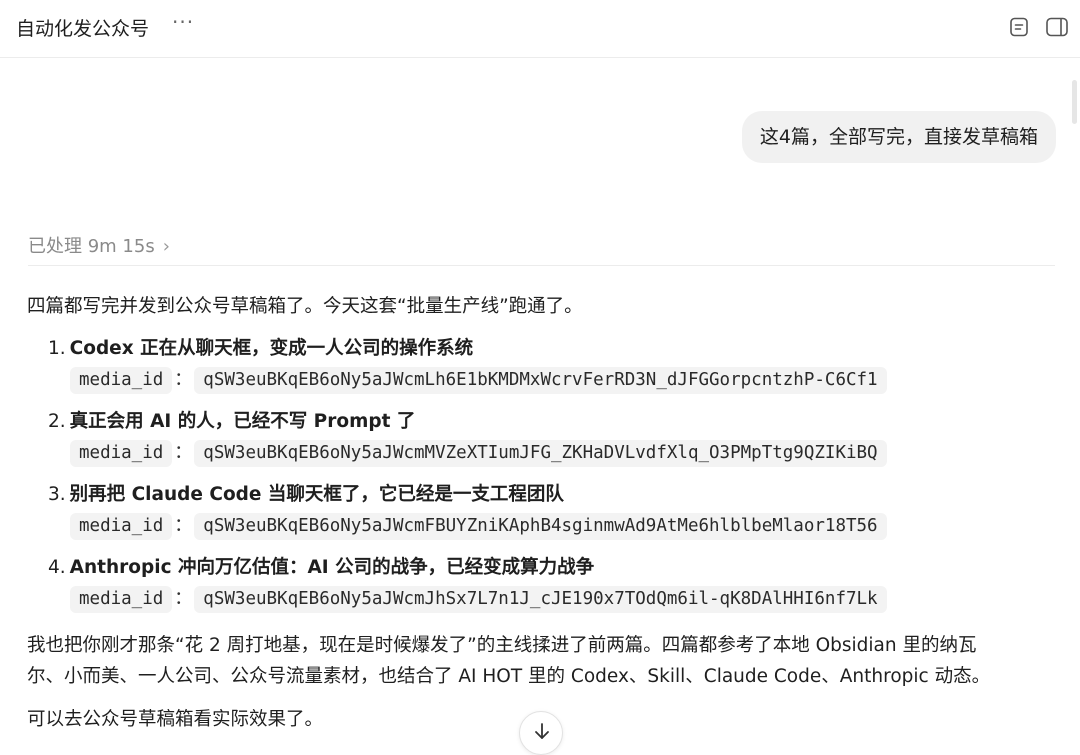  Describe the element at coordinates (306, 494) in the screenshot. I see `article-title: 3. 别再把 Claude Code 当聊天框了，它已经是一支工程团队` at that location.